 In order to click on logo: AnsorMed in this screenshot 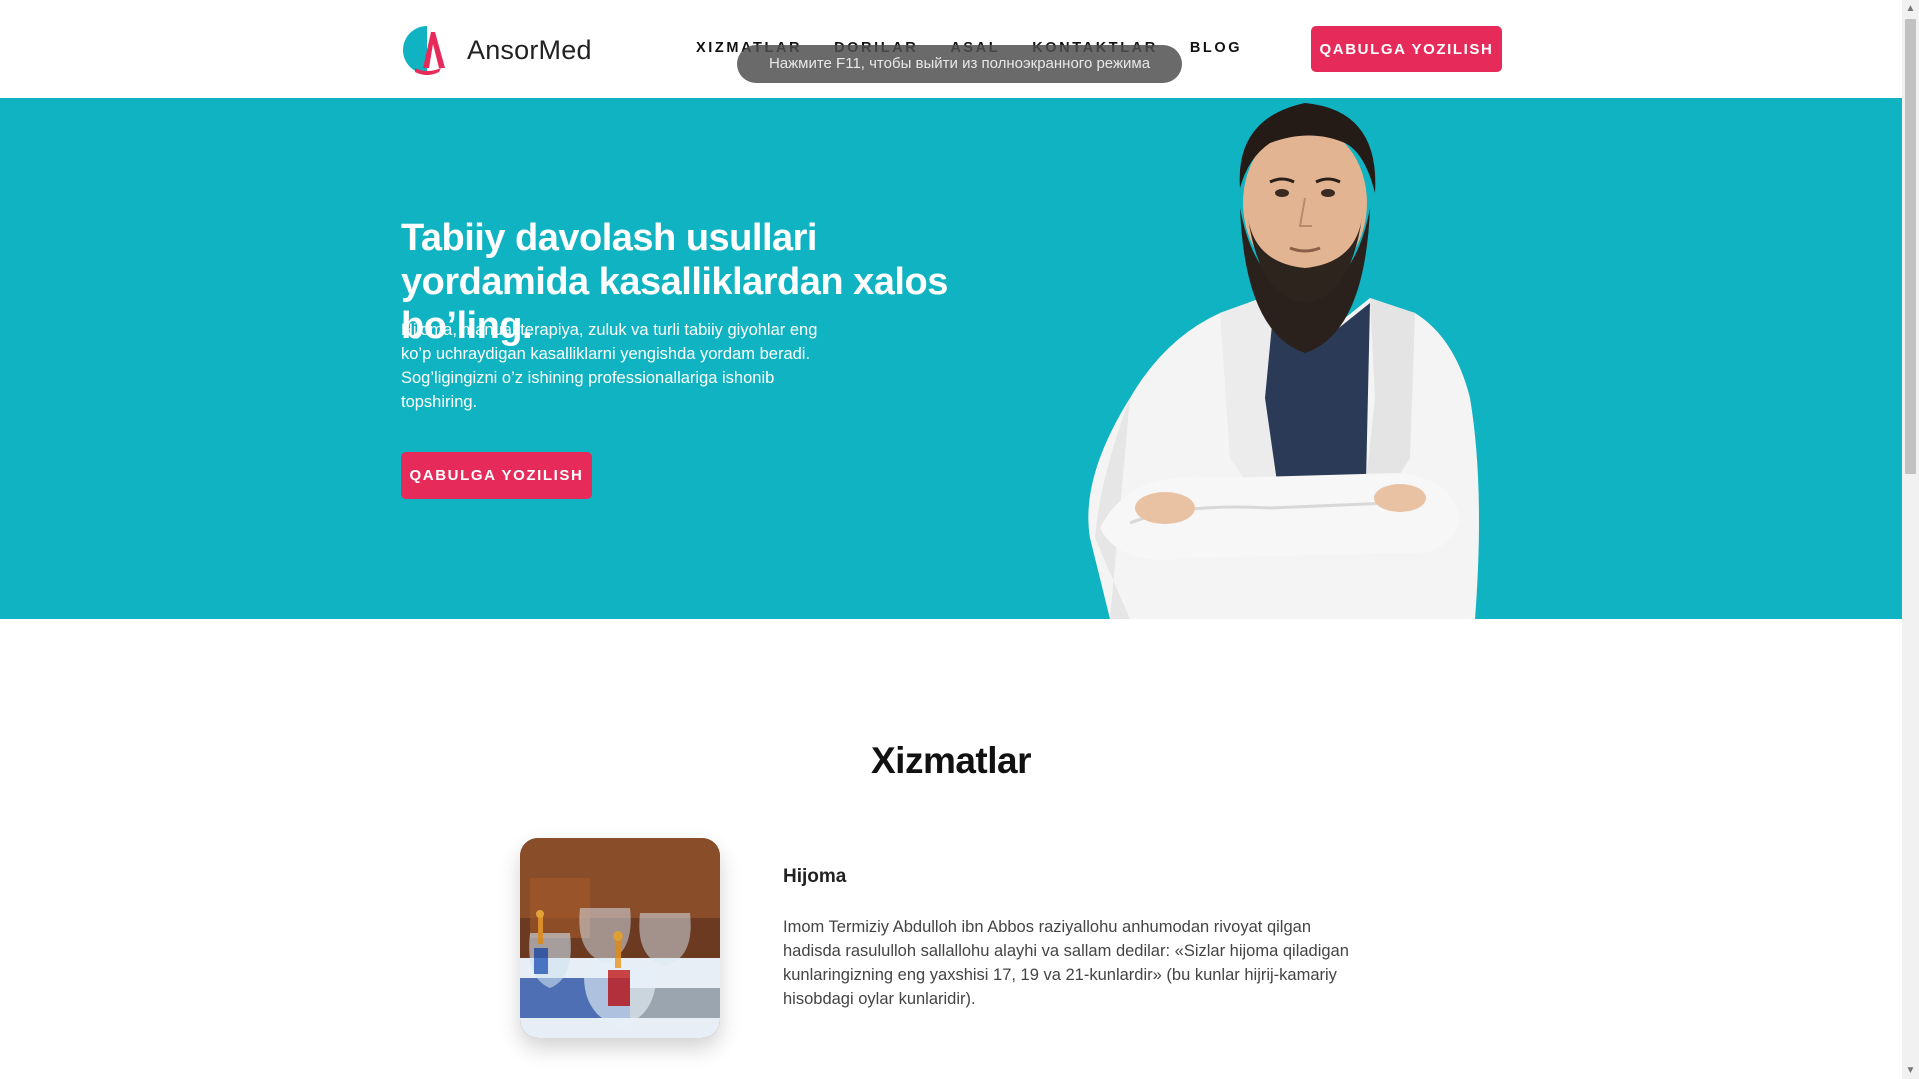, I will do `click(496, 50)`.